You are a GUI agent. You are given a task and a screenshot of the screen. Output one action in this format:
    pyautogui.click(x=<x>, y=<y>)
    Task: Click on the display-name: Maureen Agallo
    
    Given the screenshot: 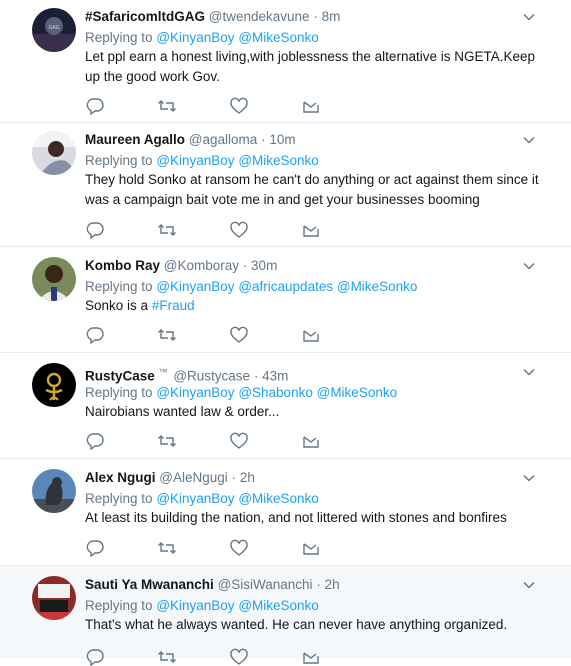 What is the action you would take?
    pyautogui.click(x=135, y=139)
    